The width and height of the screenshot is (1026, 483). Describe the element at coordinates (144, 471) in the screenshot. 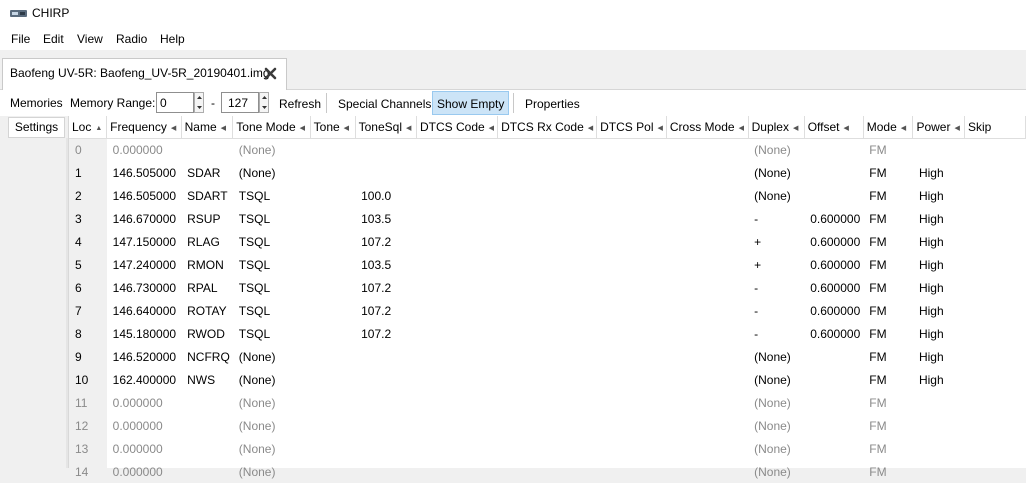

I see `cell-frequency: 0.000000` at that location.